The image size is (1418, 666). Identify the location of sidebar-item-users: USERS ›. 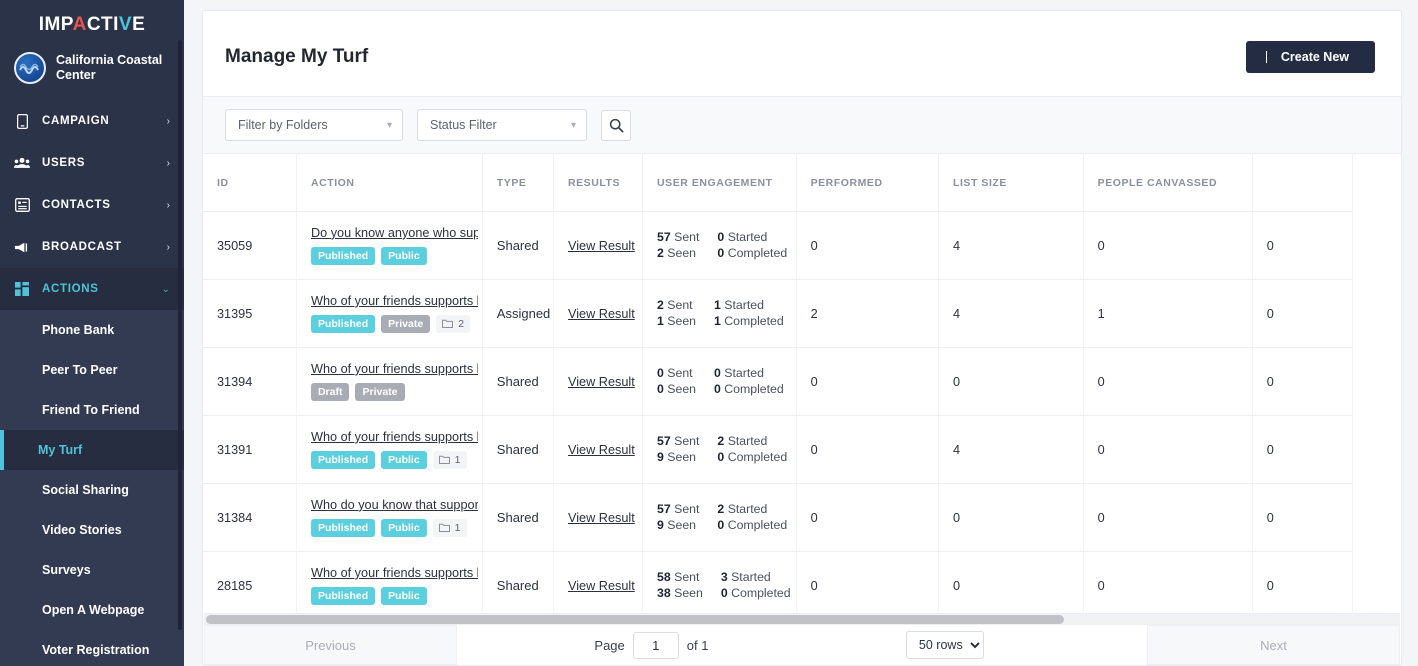
(92, 163).